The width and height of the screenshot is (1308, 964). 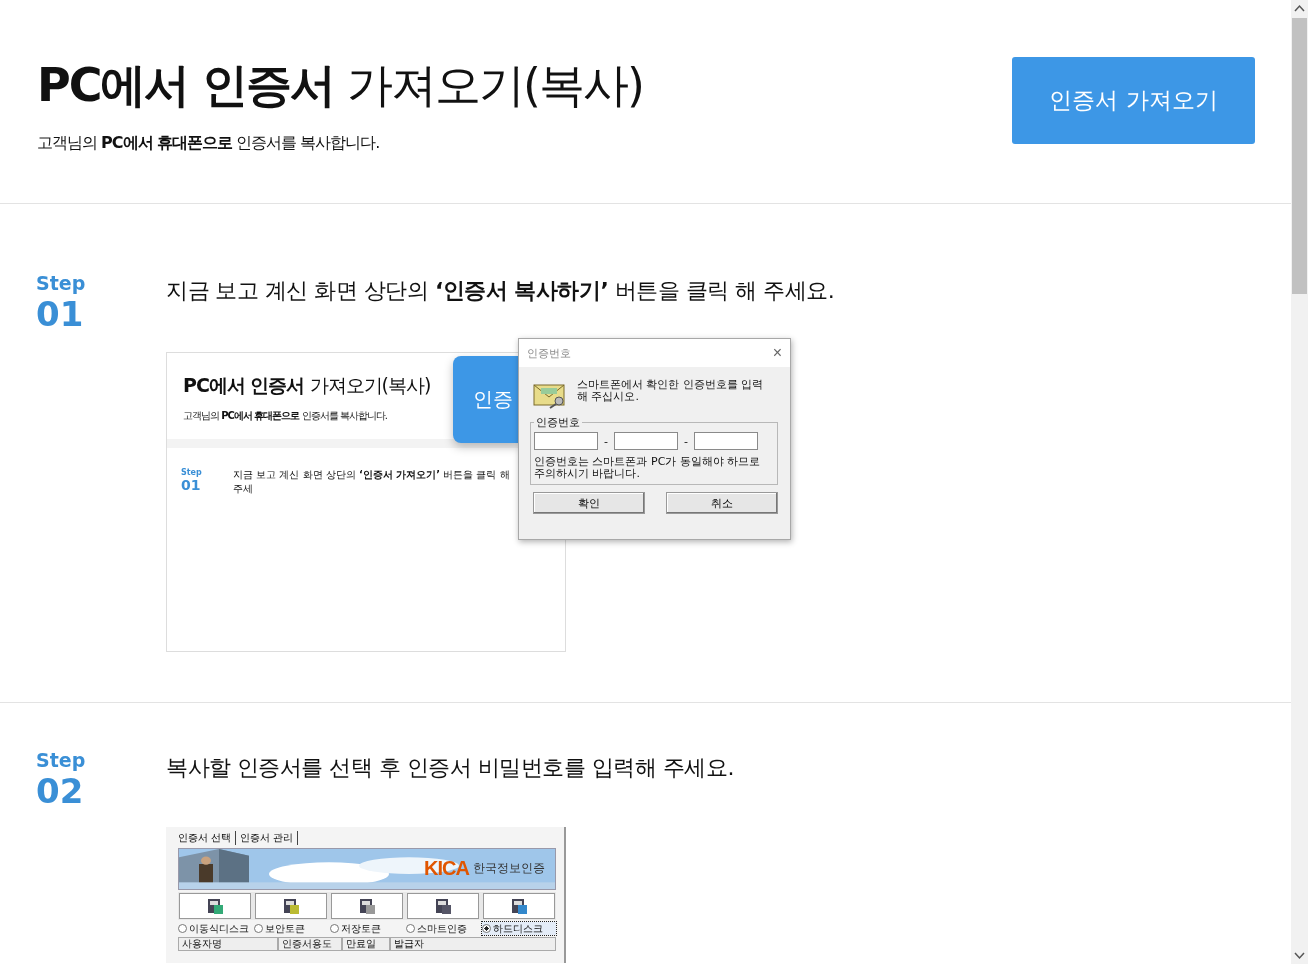 What do you see at coordinates (228, 944) in the screenshot?
I see `column-header: 사용자명` at bounding box center [228, 944].